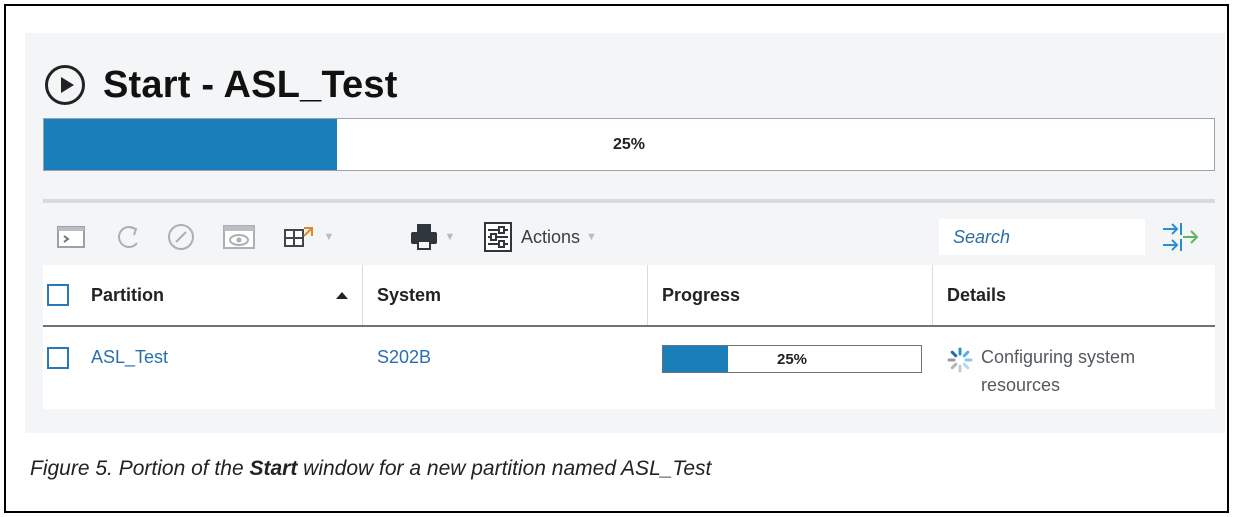 Image resolution: width=1235 pixels, height=517 pixels. I want to click on actions-label: Actions, so click(551, 236).